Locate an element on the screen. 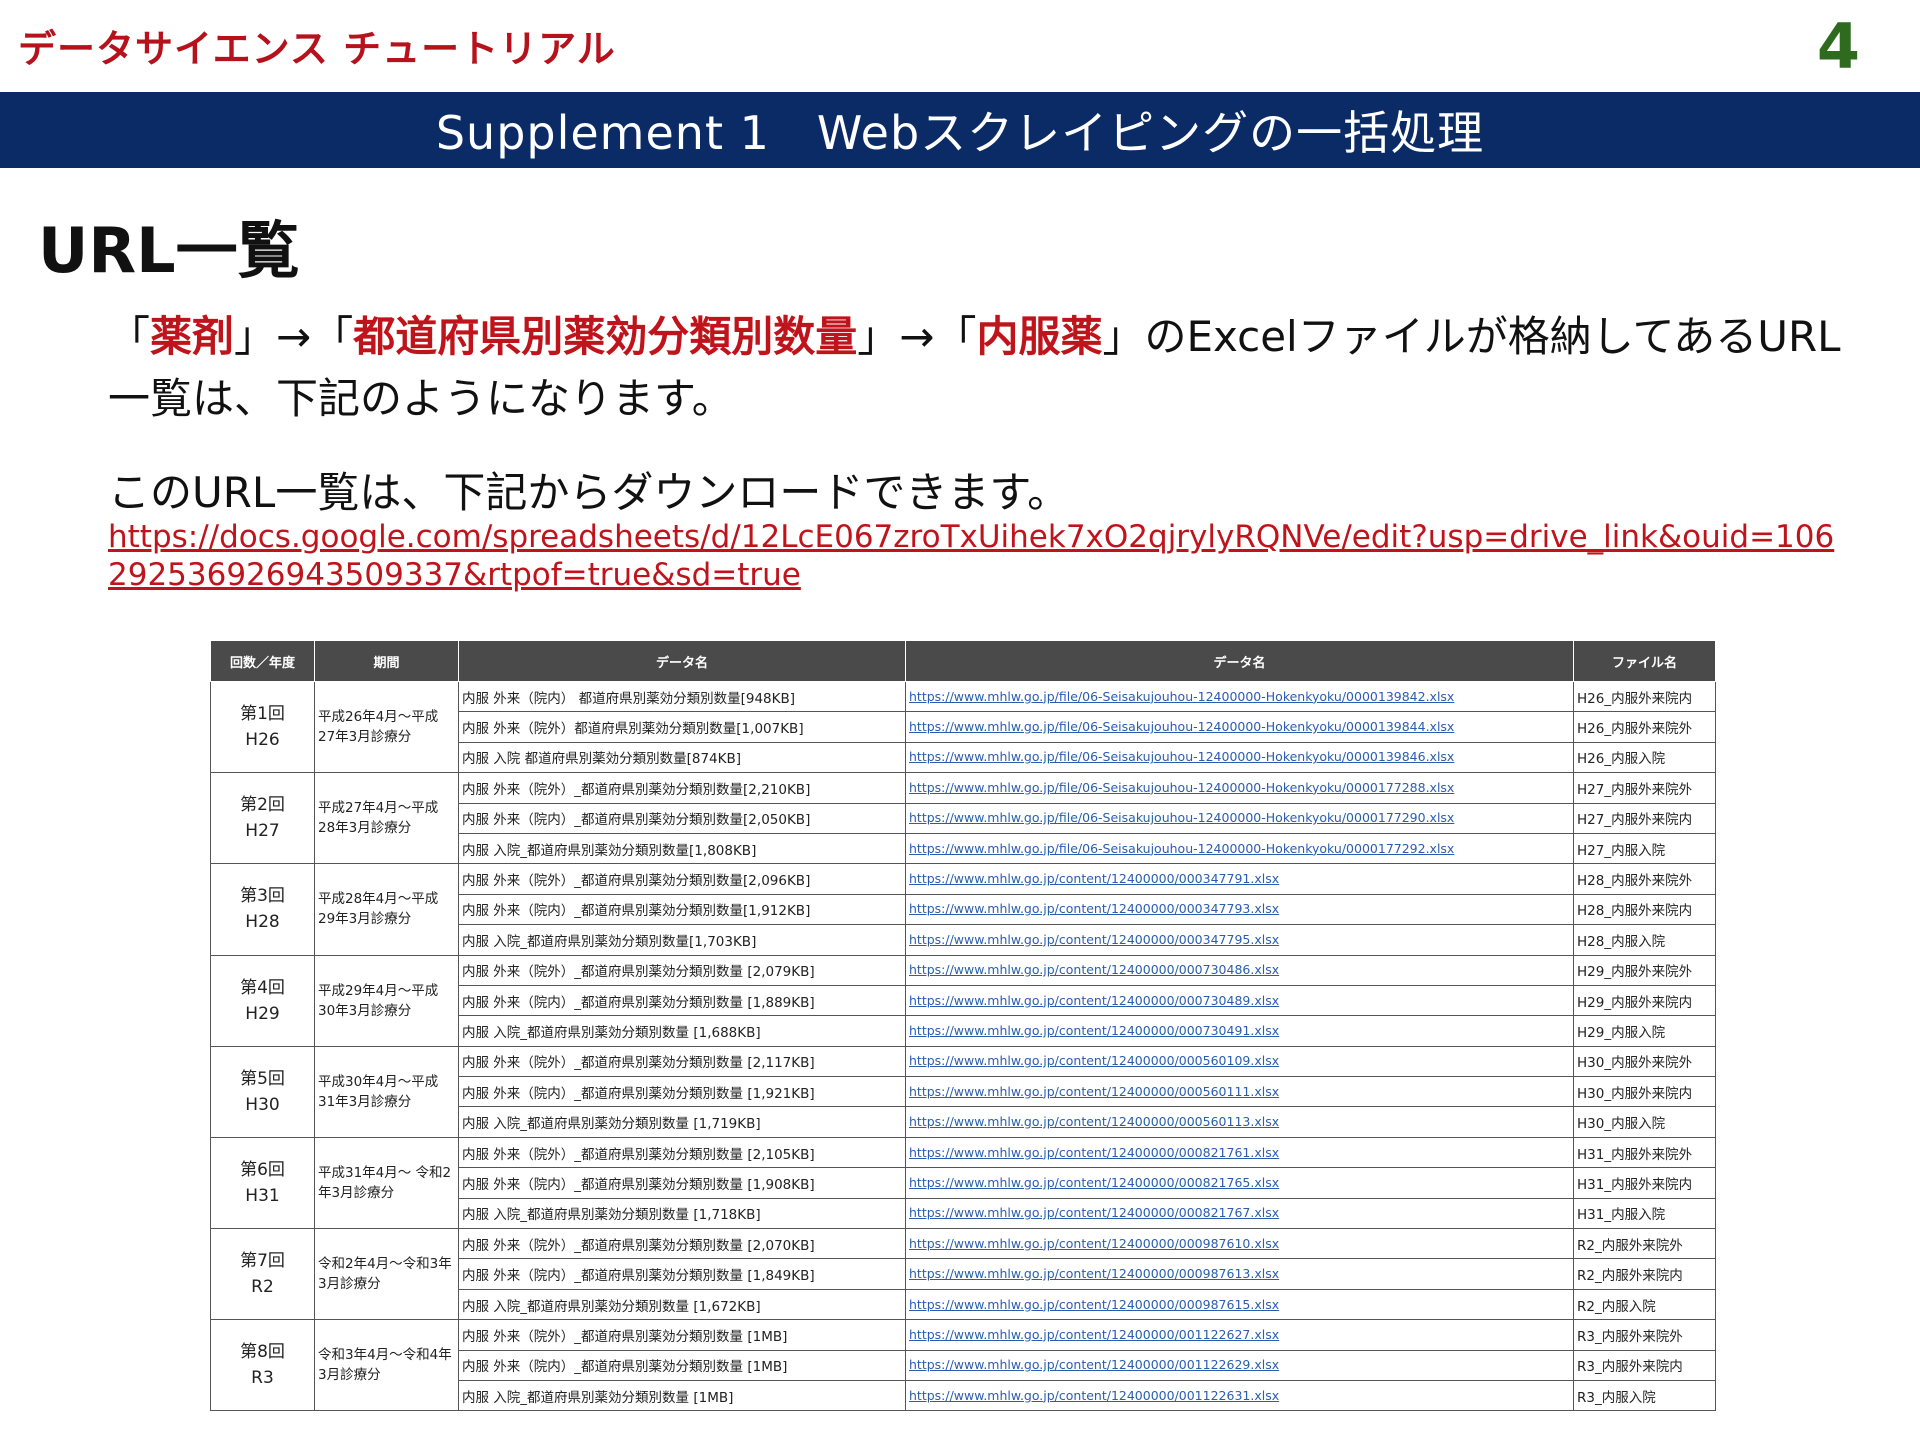 The image size is (1920, 1440). intro-highlight-category: 都道府県別薬効分類別数量 is located at coordinates (605, 336).